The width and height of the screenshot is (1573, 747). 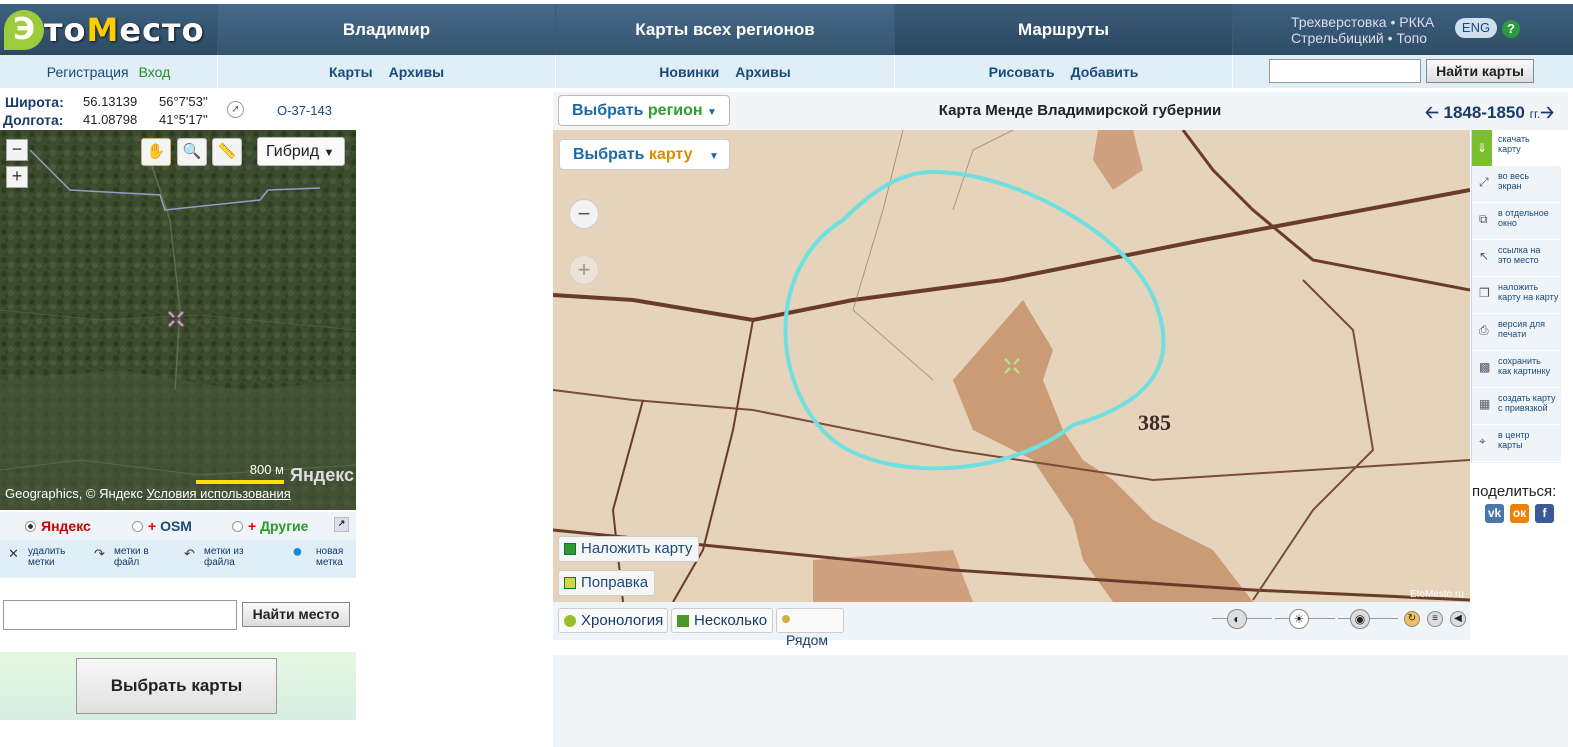 What do you see at coordinates (386, 71) in the screenshot?
I see `subnav-region: Карты Архивы` at bounding box center [386, 71].